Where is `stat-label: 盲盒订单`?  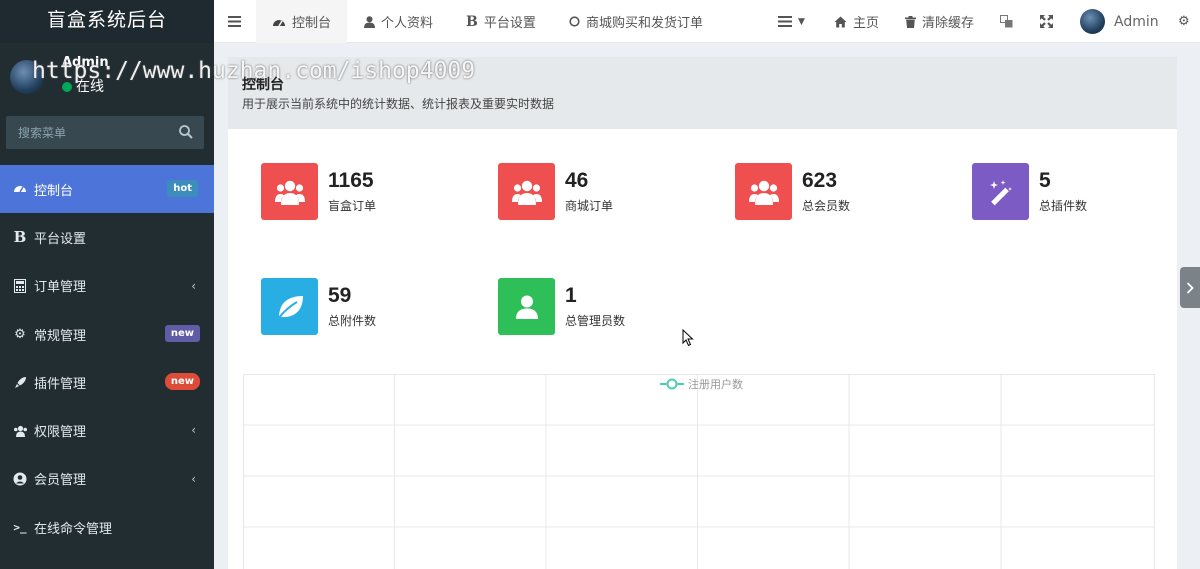 stat-label: 盲盒订单 is located at coordinates (352, 206).